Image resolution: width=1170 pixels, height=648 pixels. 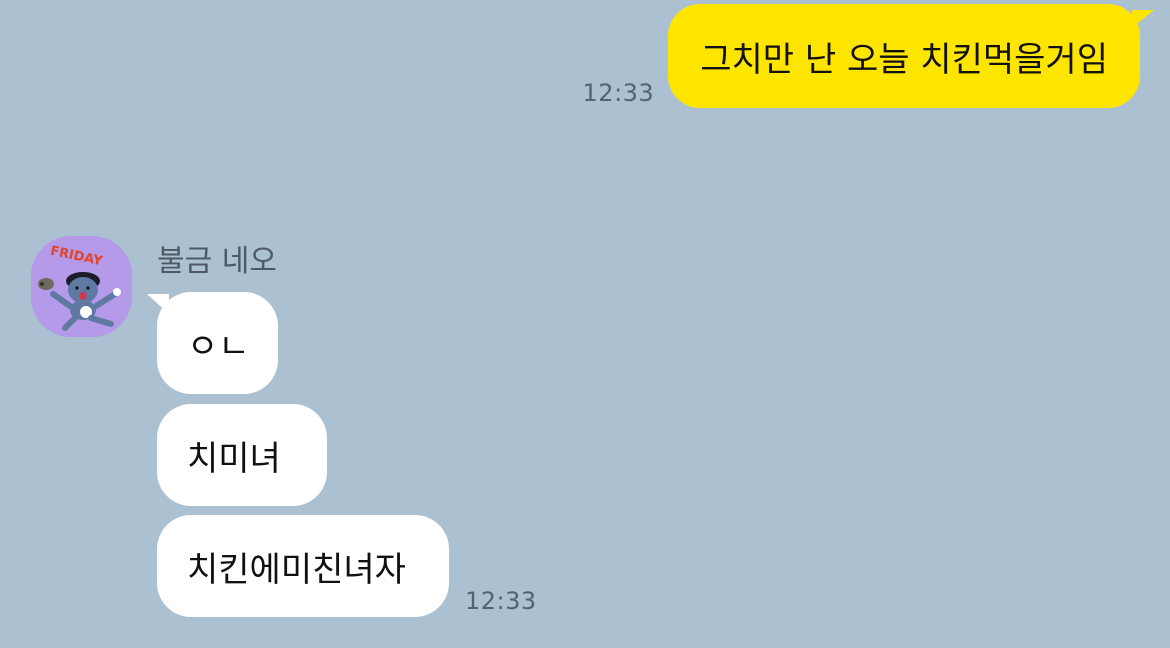 I want to click on message-text: 치킨에미친녀자, so click(x=296, y=569).